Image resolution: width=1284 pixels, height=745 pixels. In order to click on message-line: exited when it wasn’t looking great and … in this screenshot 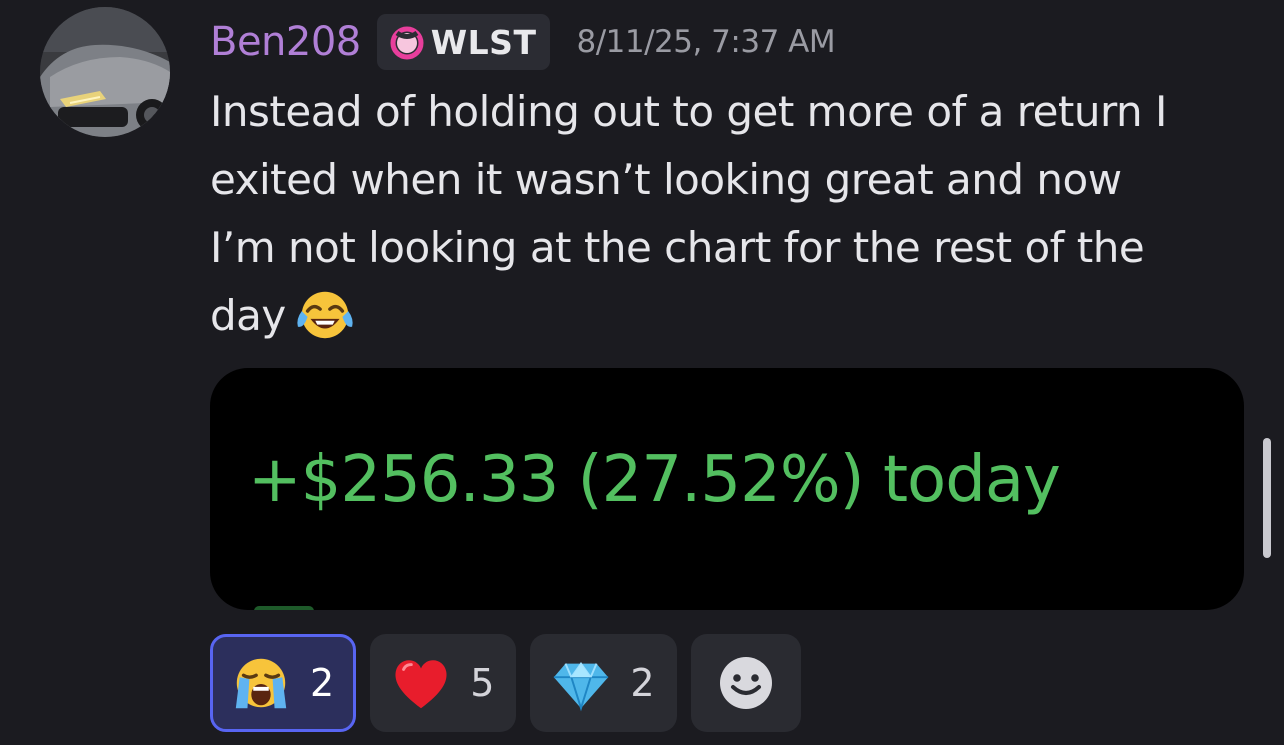, I will do `click(666, 179)`.